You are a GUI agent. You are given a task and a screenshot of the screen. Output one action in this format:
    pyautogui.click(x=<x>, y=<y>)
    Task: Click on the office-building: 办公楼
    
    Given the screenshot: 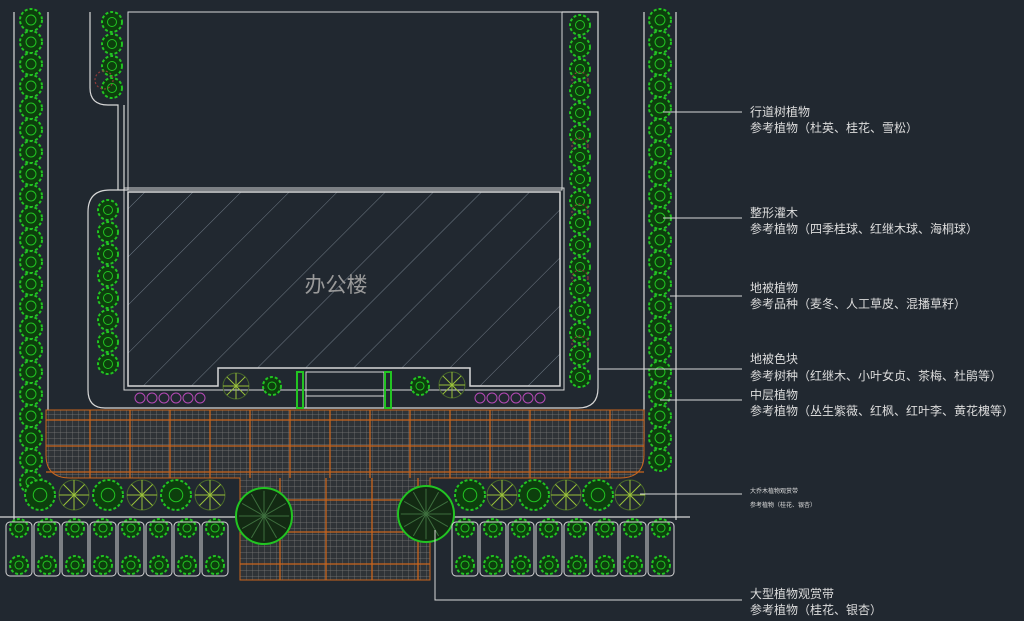 What is the action you would take?
    pyautogui.click(x=344, y=289)
    